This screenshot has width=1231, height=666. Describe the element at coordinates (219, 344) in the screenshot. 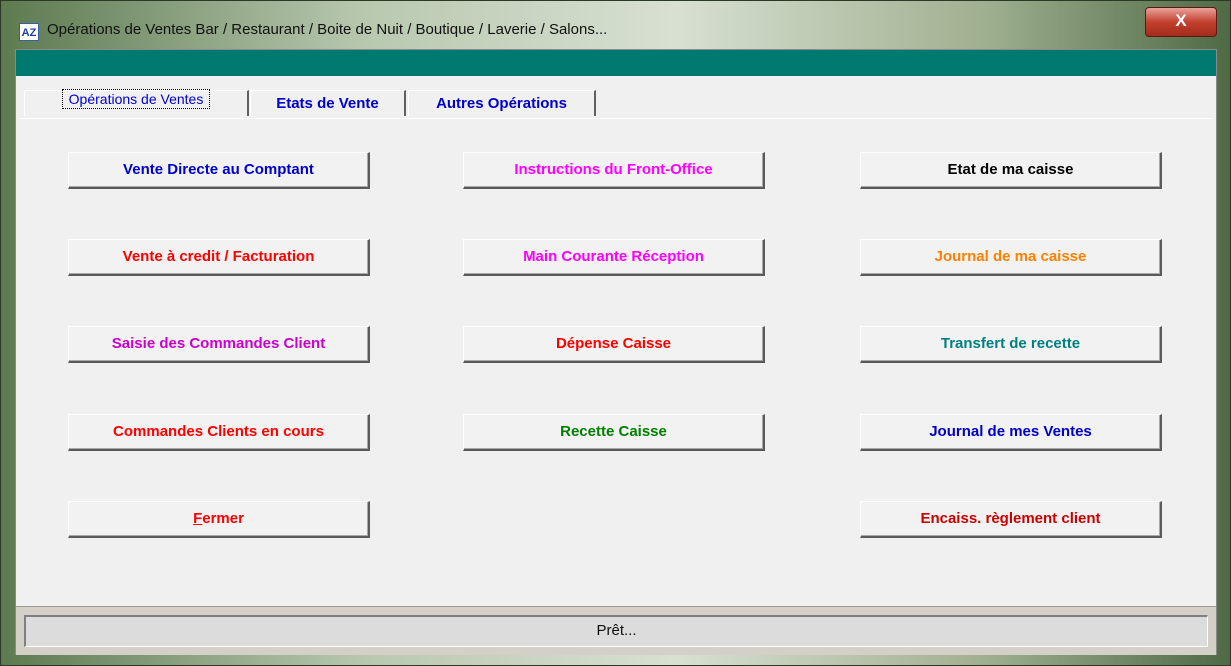

I see `saisie-commandes-button: Saisie des Commandes Client` at that location.